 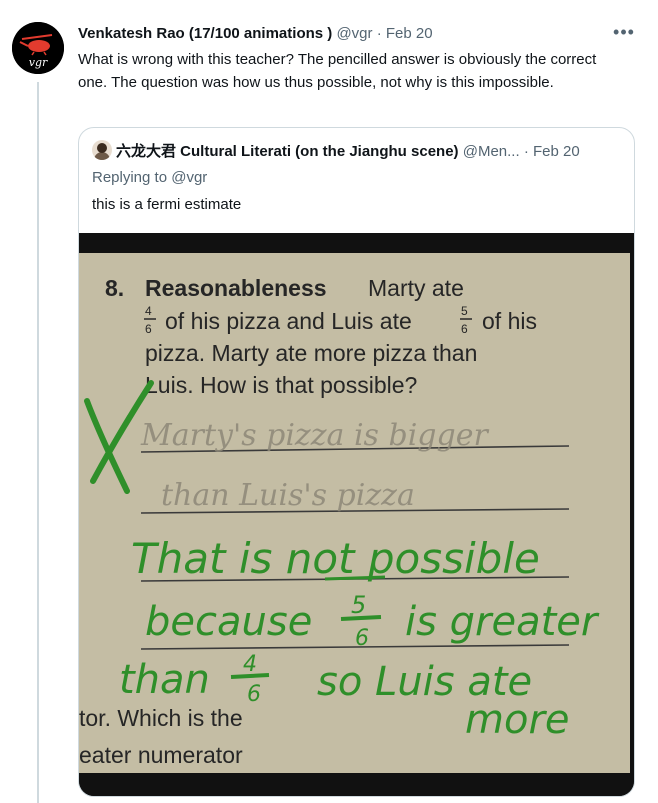 I want to click on fraction-a-numerator: 4, so click(x=148, y=311).